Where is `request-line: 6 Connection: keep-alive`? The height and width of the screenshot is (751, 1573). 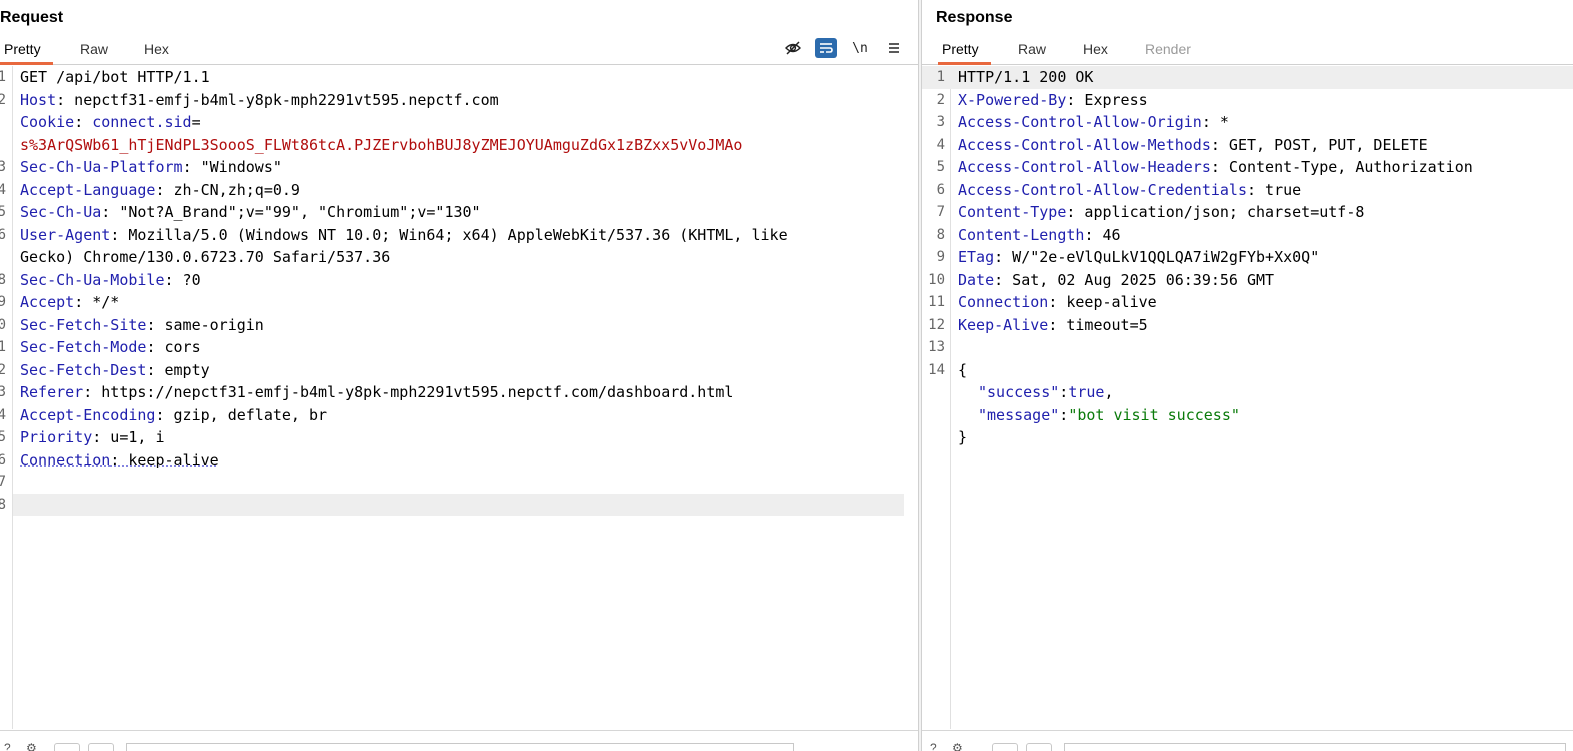 request-line: 6 Connection: keep-alive is located at coordinates (109, 459).